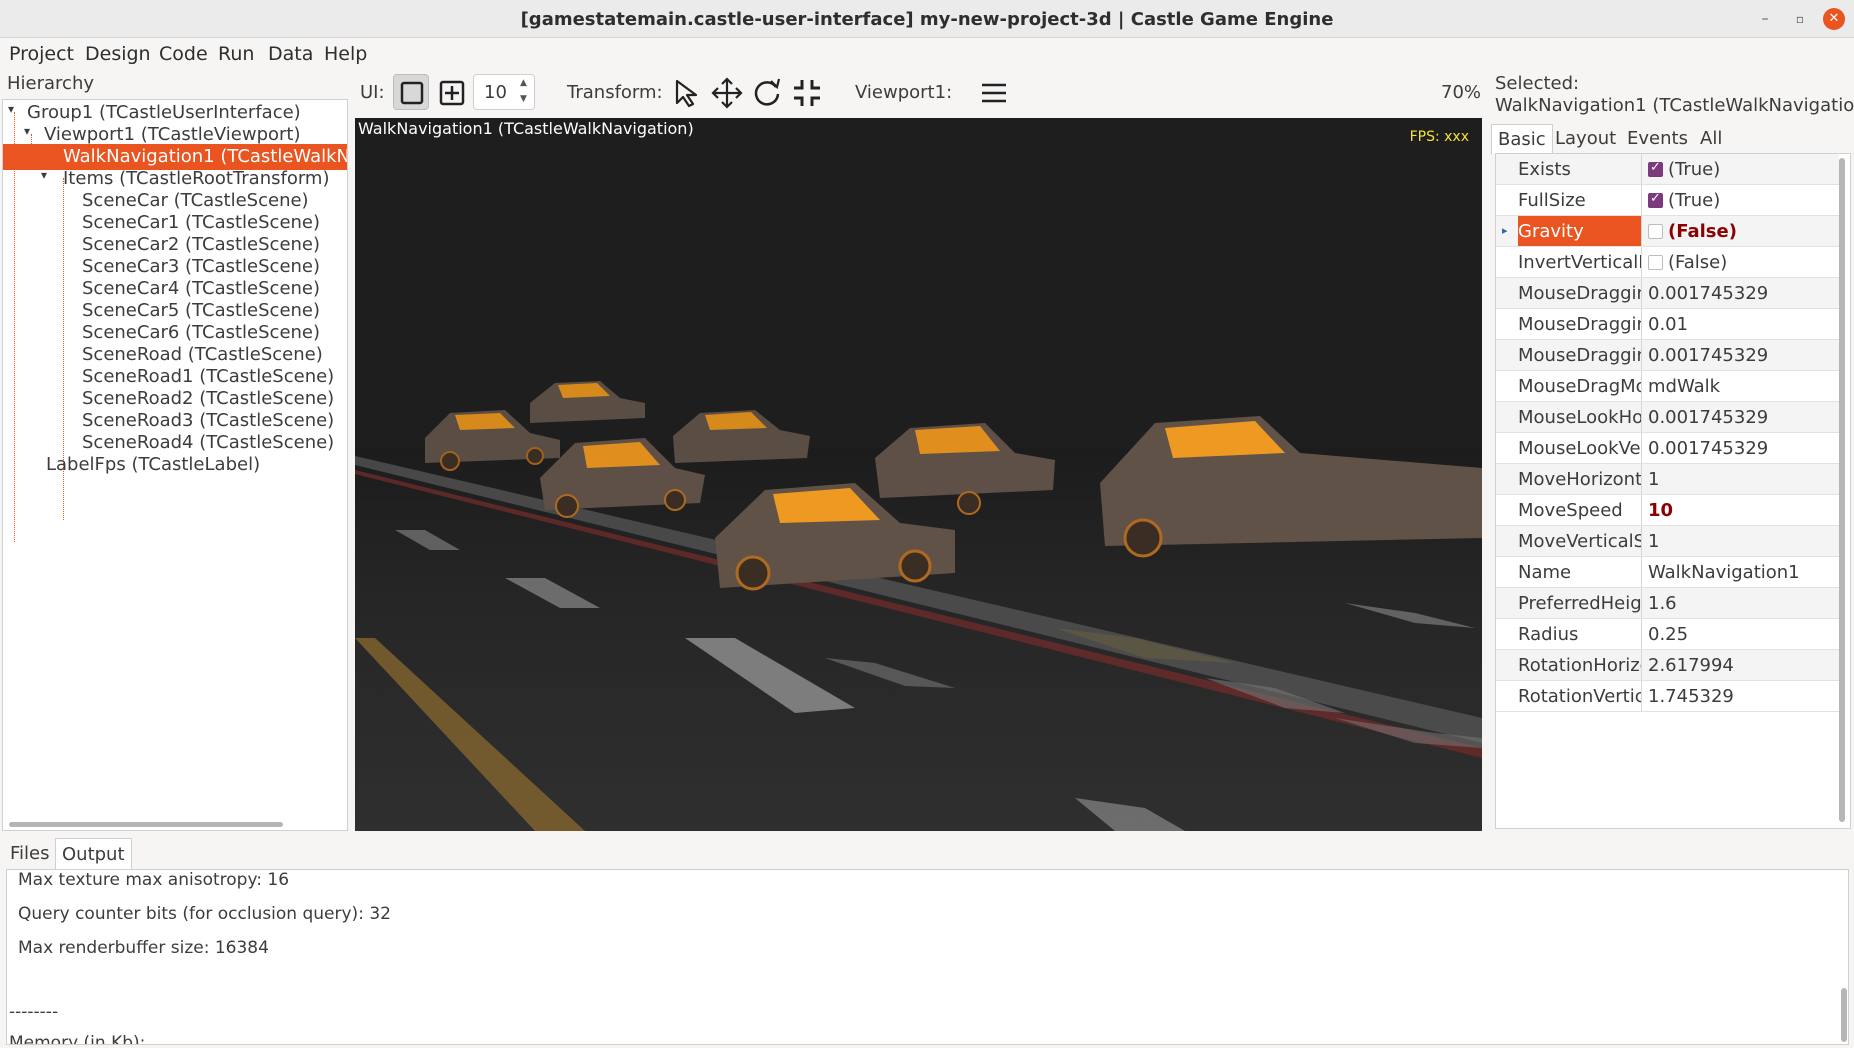 This screenshot has width=1854, height=1048. I want to click on property-row: MouseDragMode mdWalk, so click(1667, 386).